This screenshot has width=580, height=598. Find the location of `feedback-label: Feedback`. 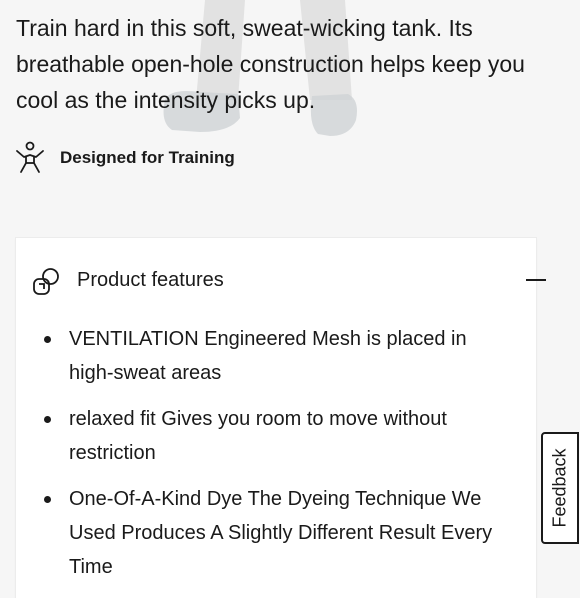

feedback-label: Feedback is located at coordinates (559, 488).